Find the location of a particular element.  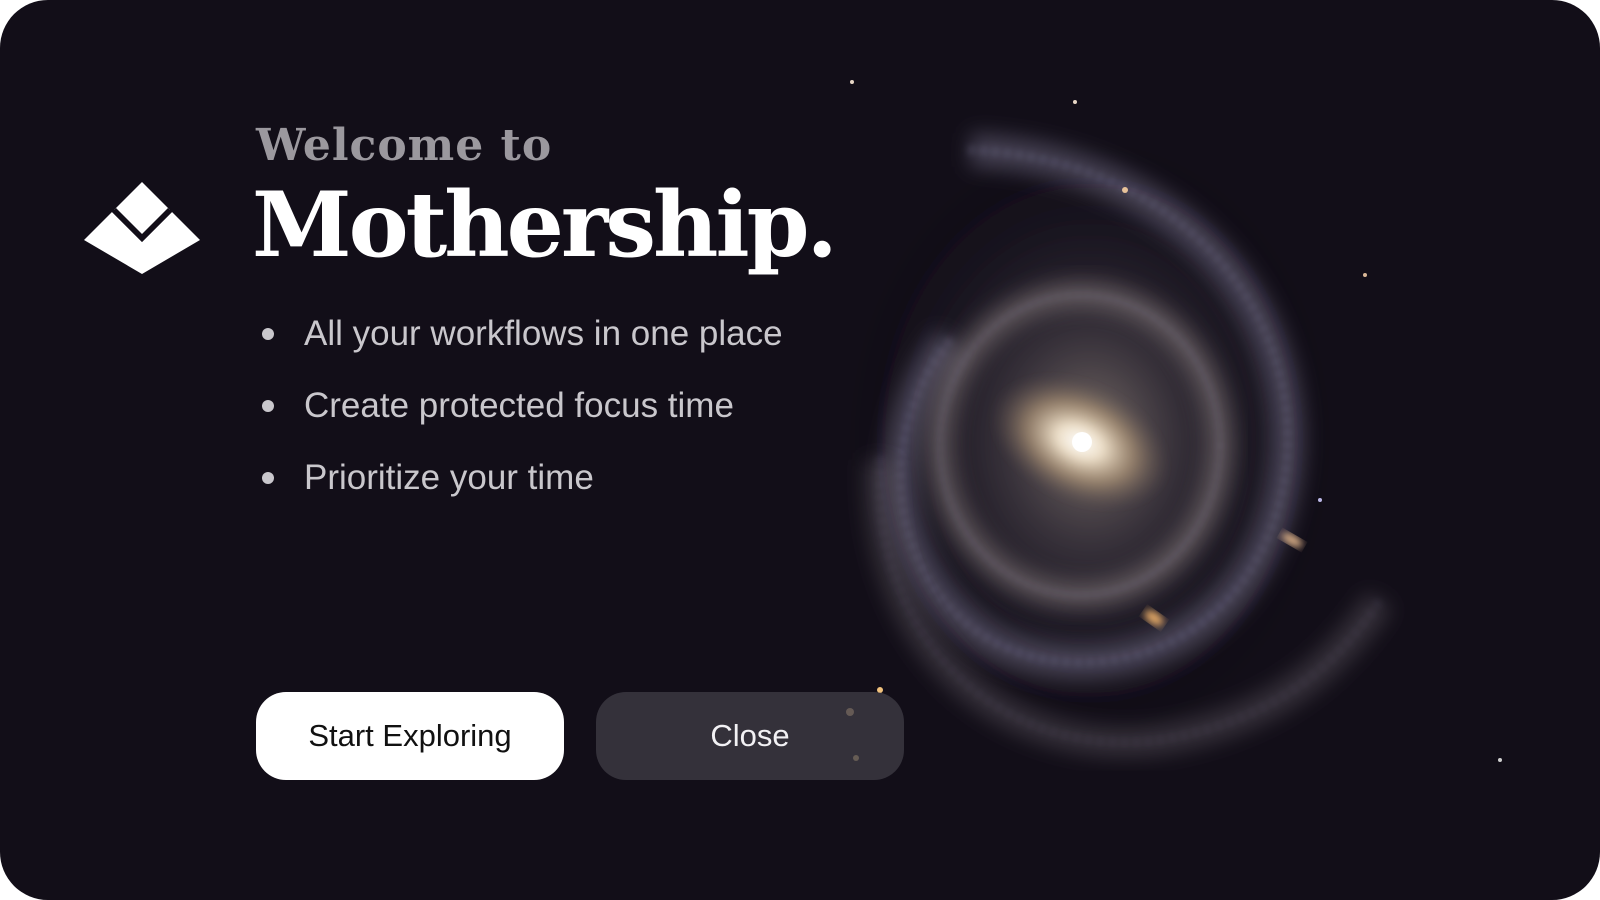

welcome-heading: Welcome to is located at coordinates (404, 145).